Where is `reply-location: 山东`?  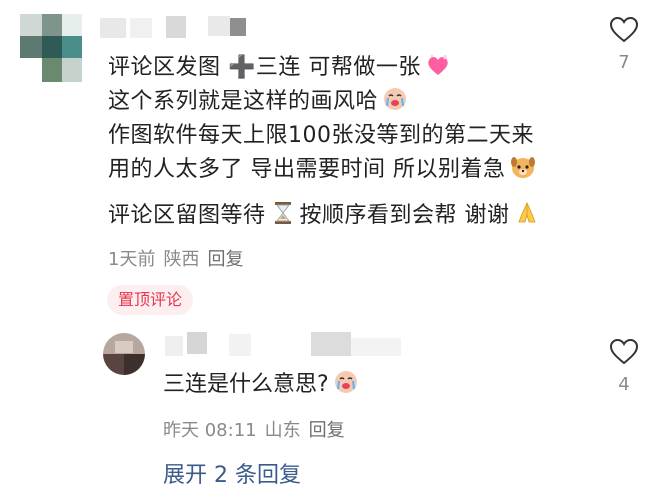 reply-location: 山东 is located at coordinates (282, 430).